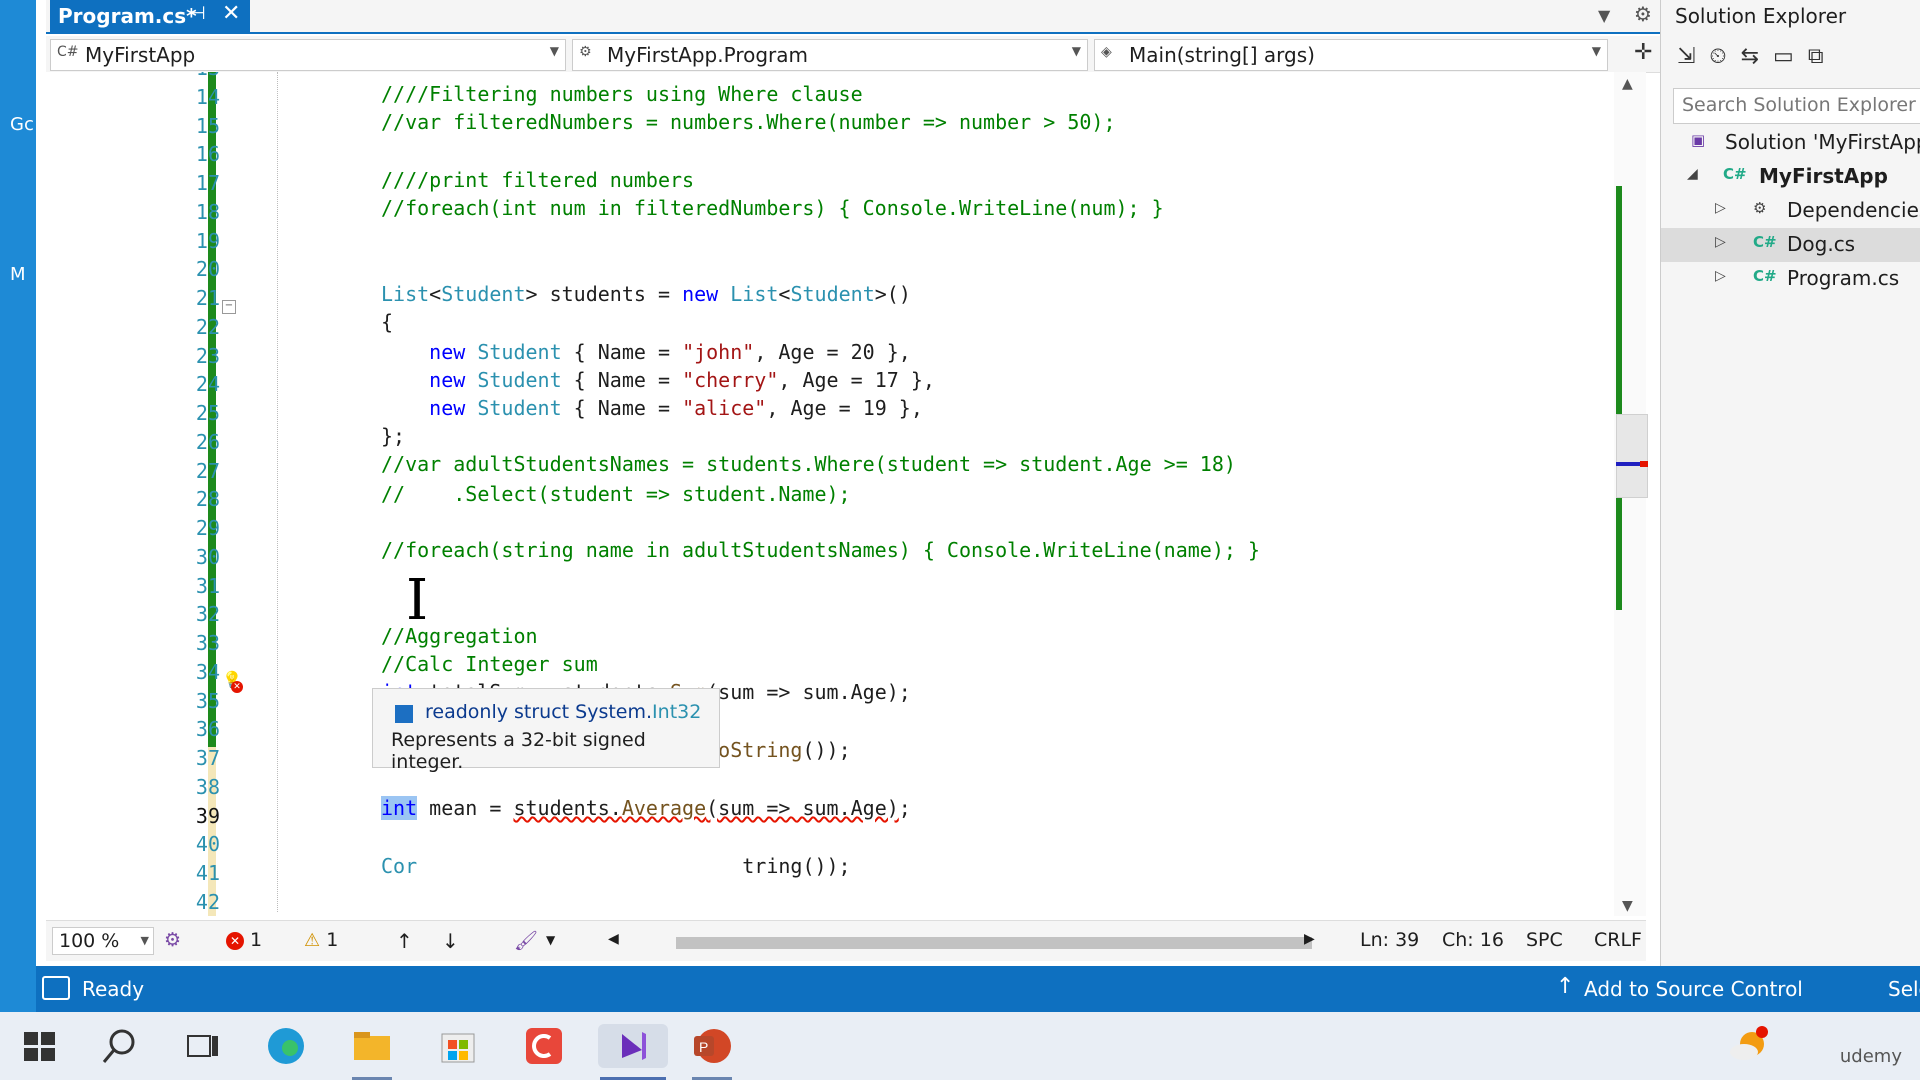  I want to click on app-red-icon, so click(544, 1046).